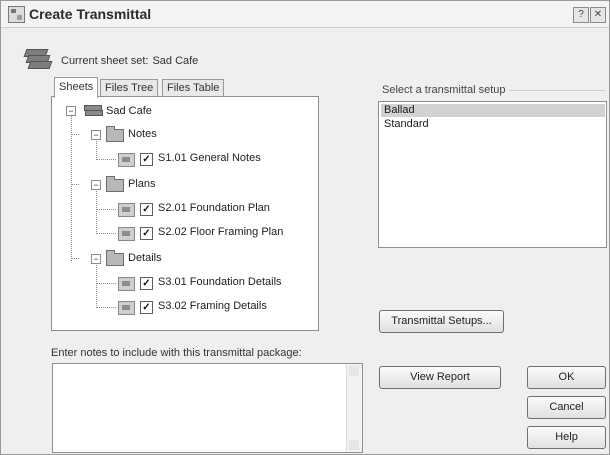  I want to click on sheet-checkbox-s3-02: ✓, so click(146, 307).